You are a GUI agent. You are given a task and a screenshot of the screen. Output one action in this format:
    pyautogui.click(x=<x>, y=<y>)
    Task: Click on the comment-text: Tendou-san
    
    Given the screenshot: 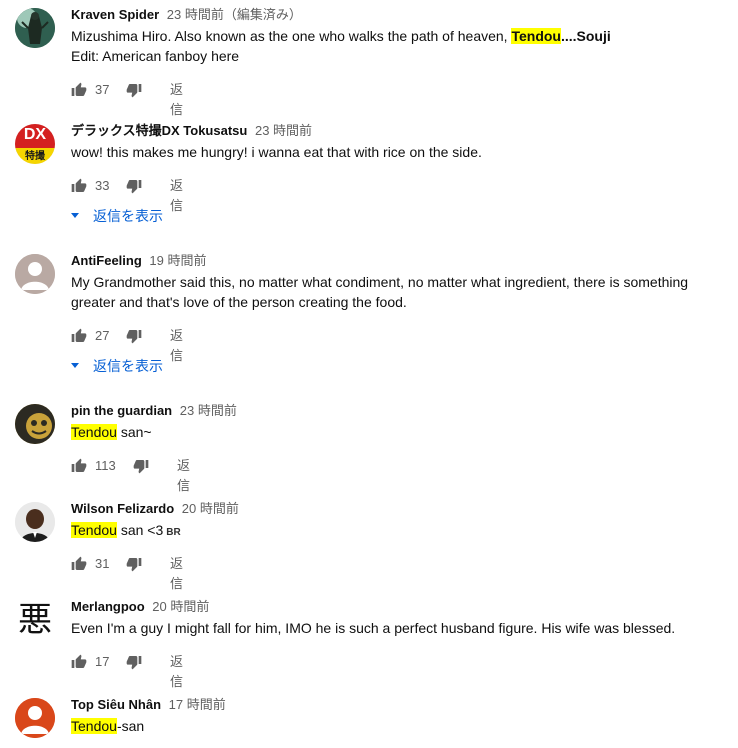 What is the action you would take?
    pyautogui.click(x=108, y=726)
    